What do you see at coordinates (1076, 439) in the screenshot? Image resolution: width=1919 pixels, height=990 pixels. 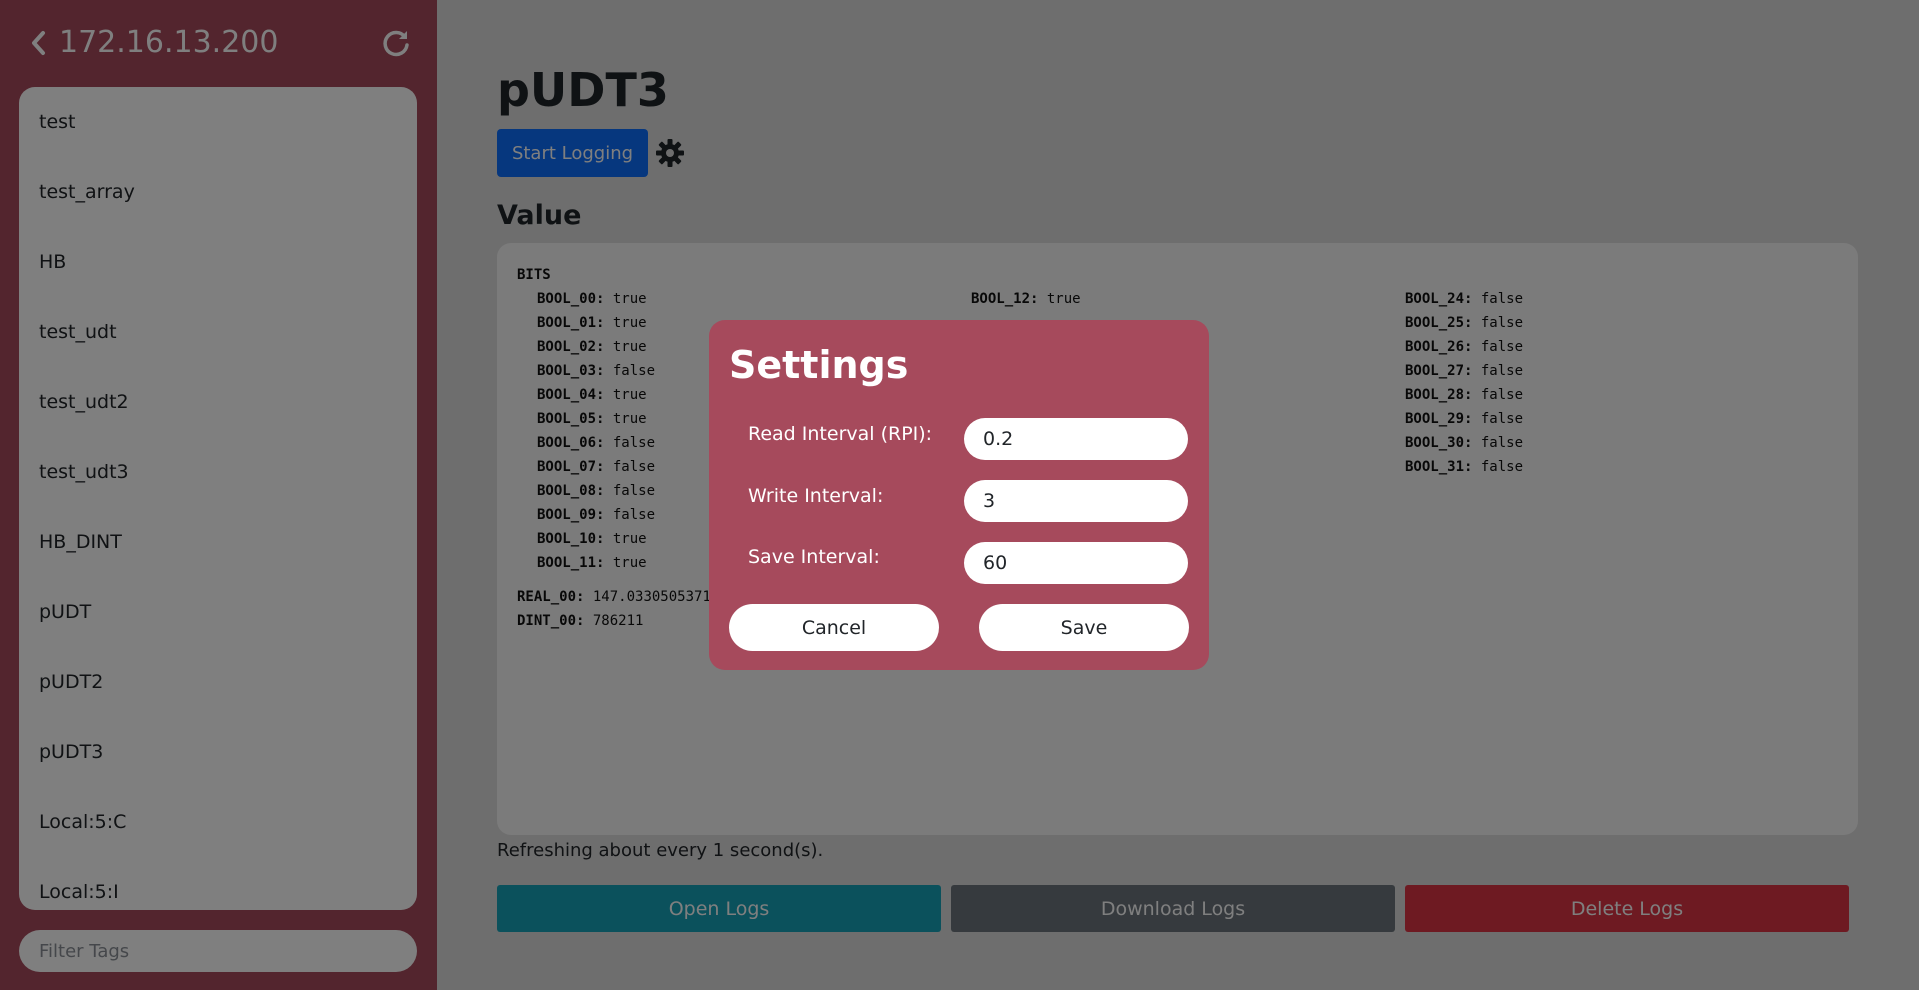 I see `read-interval-input` at bounding box center [1076, 439].